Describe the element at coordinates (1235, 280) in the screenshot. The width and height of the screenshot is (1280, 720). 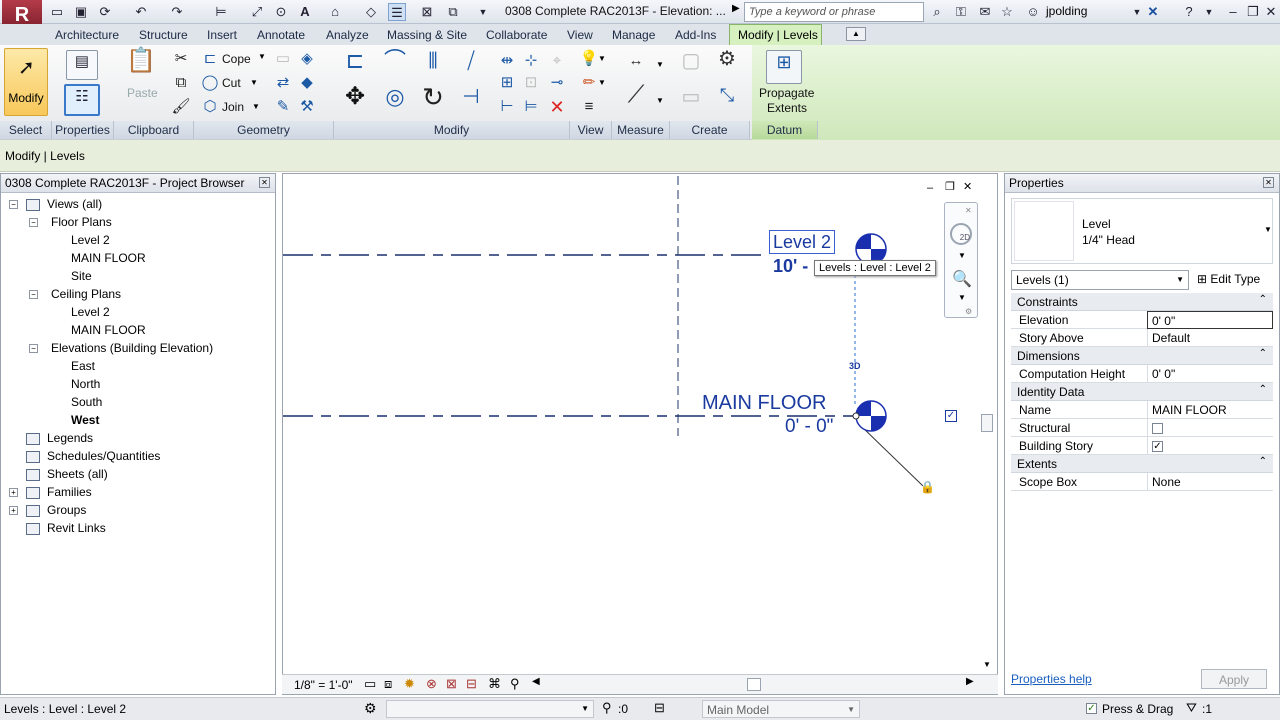
I see `edit-type-button: ⊞ Edit Type` at that location.